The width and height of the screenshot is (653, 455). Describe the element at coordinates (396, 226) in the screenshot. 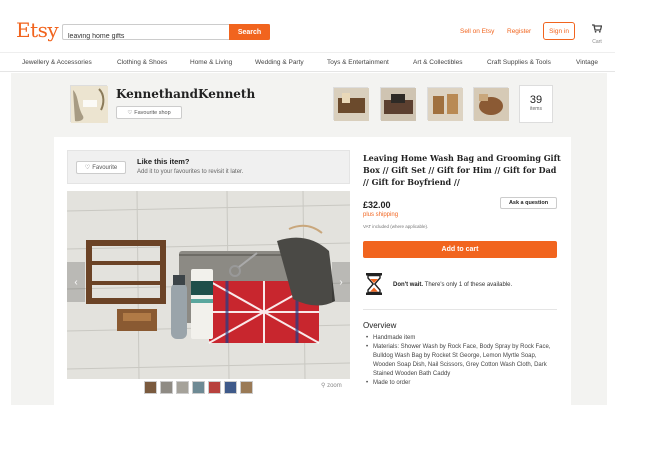

I see `vat-note: VAT included (where applicable).` at that location.